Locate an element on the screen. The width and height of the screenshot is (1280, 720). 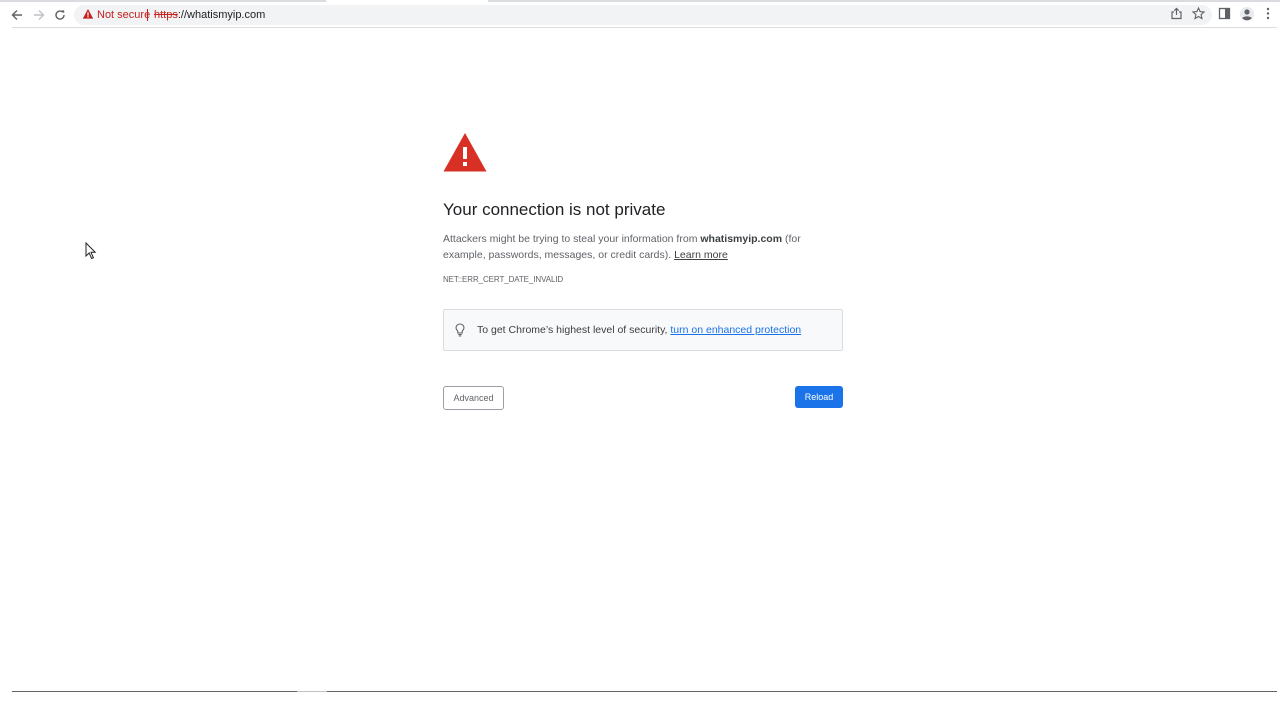
arrow-right-icon is located at coordinates (38, 14).